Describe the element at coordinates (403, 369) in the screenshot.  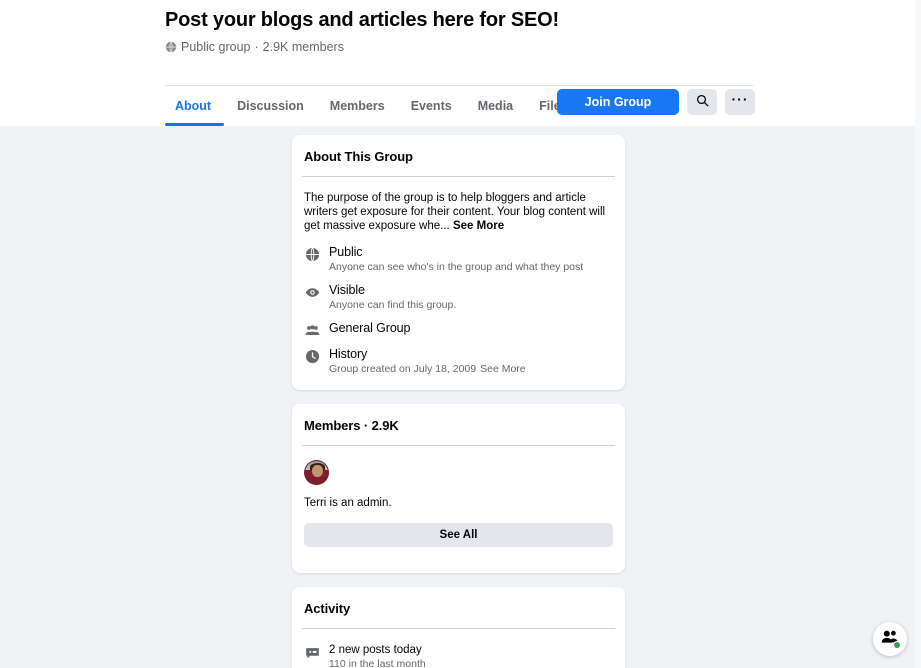
I see `history-created-date: Group created on July 18, 2009` at that location.